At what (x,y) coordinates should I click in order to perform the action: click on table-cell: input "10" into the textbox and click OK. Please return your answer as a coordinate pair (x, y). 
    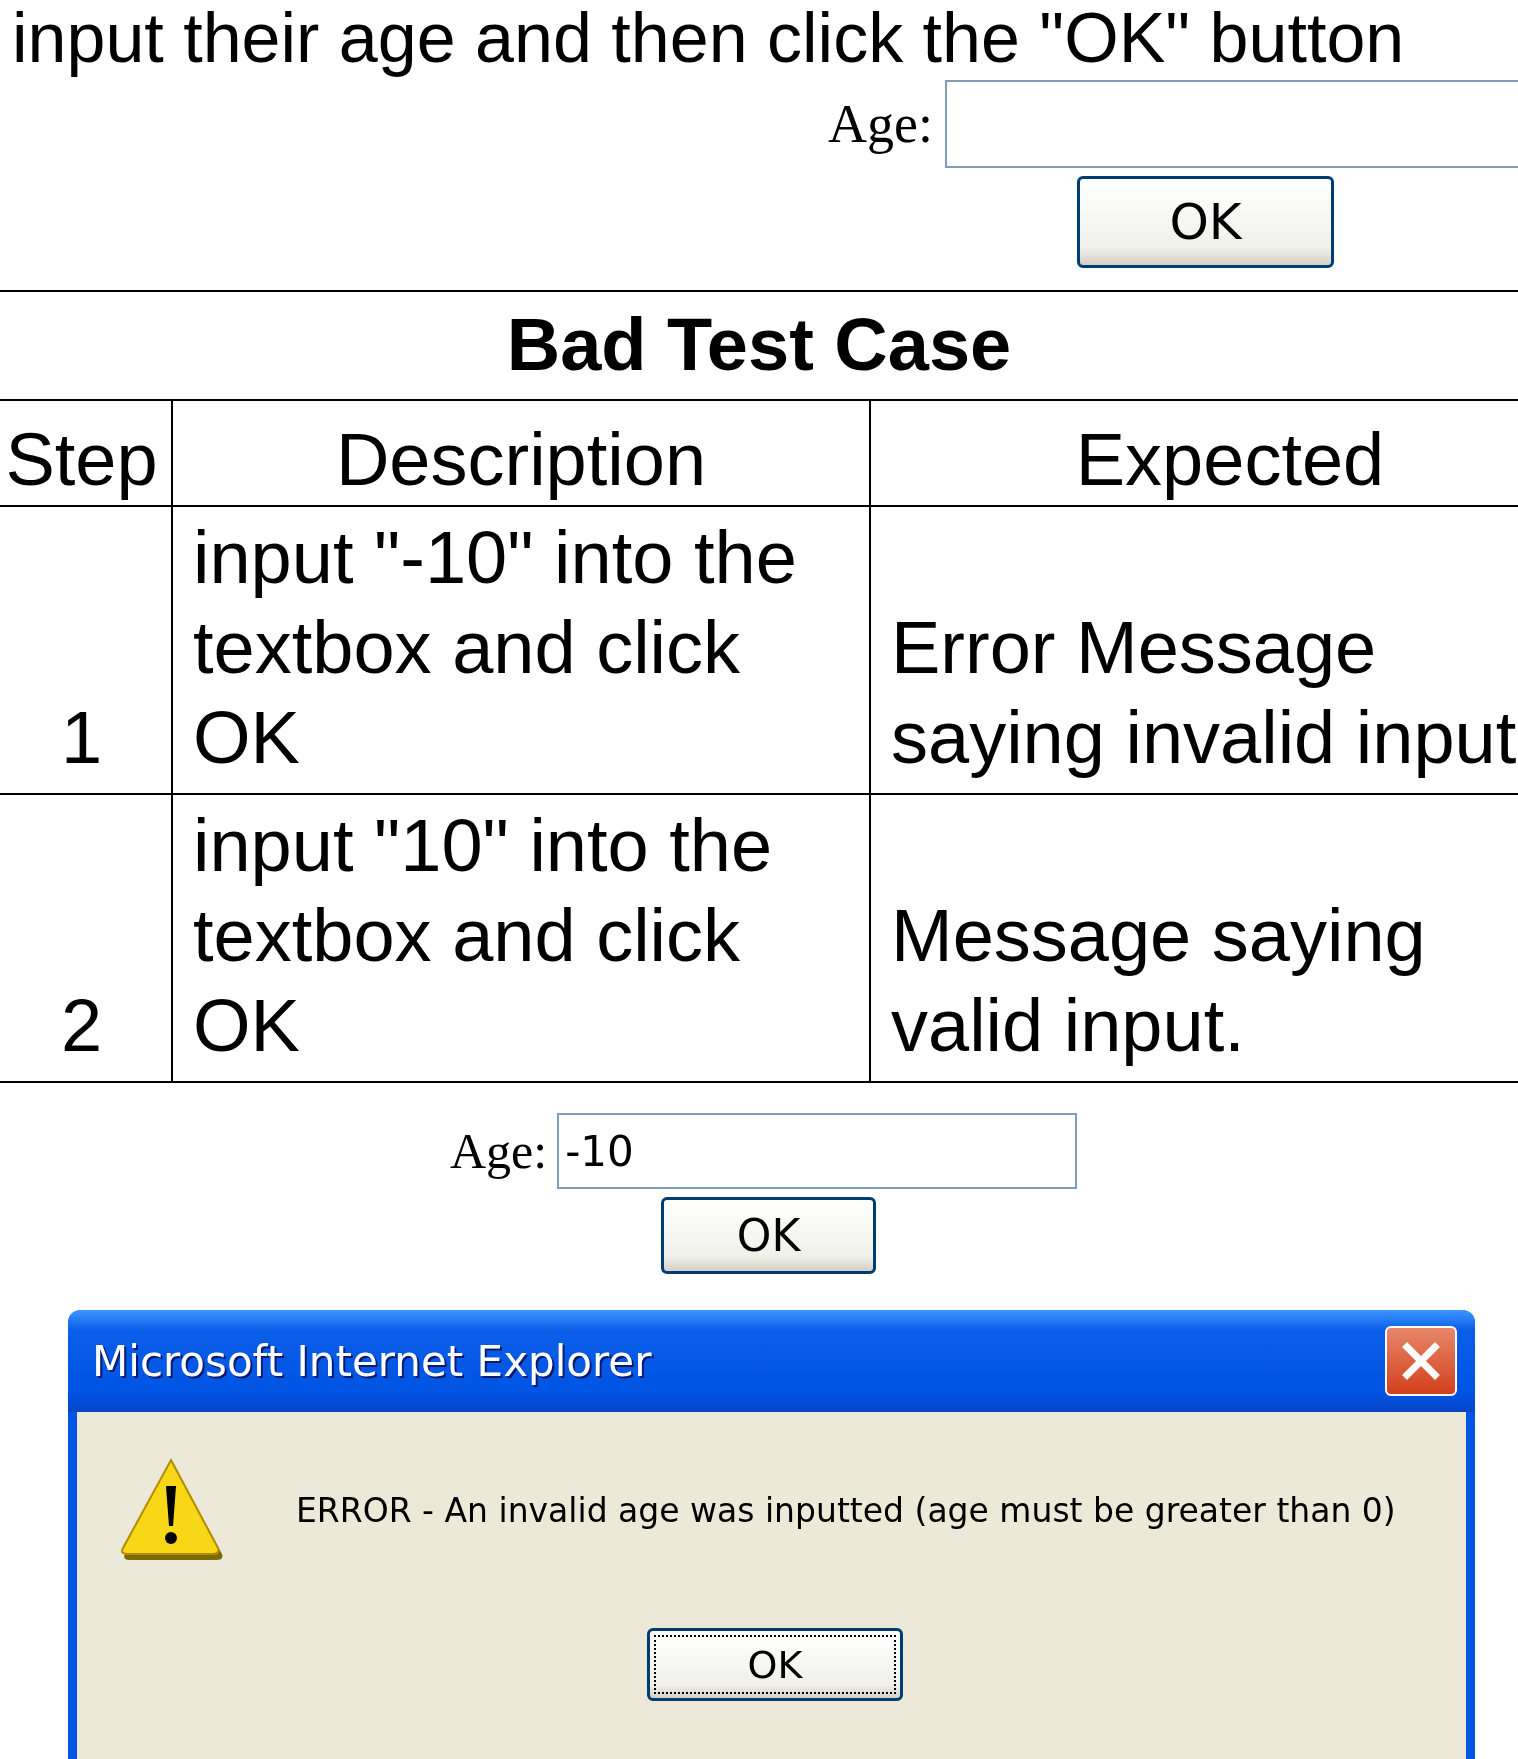
    Looking at the image, I should click on (483, 935).